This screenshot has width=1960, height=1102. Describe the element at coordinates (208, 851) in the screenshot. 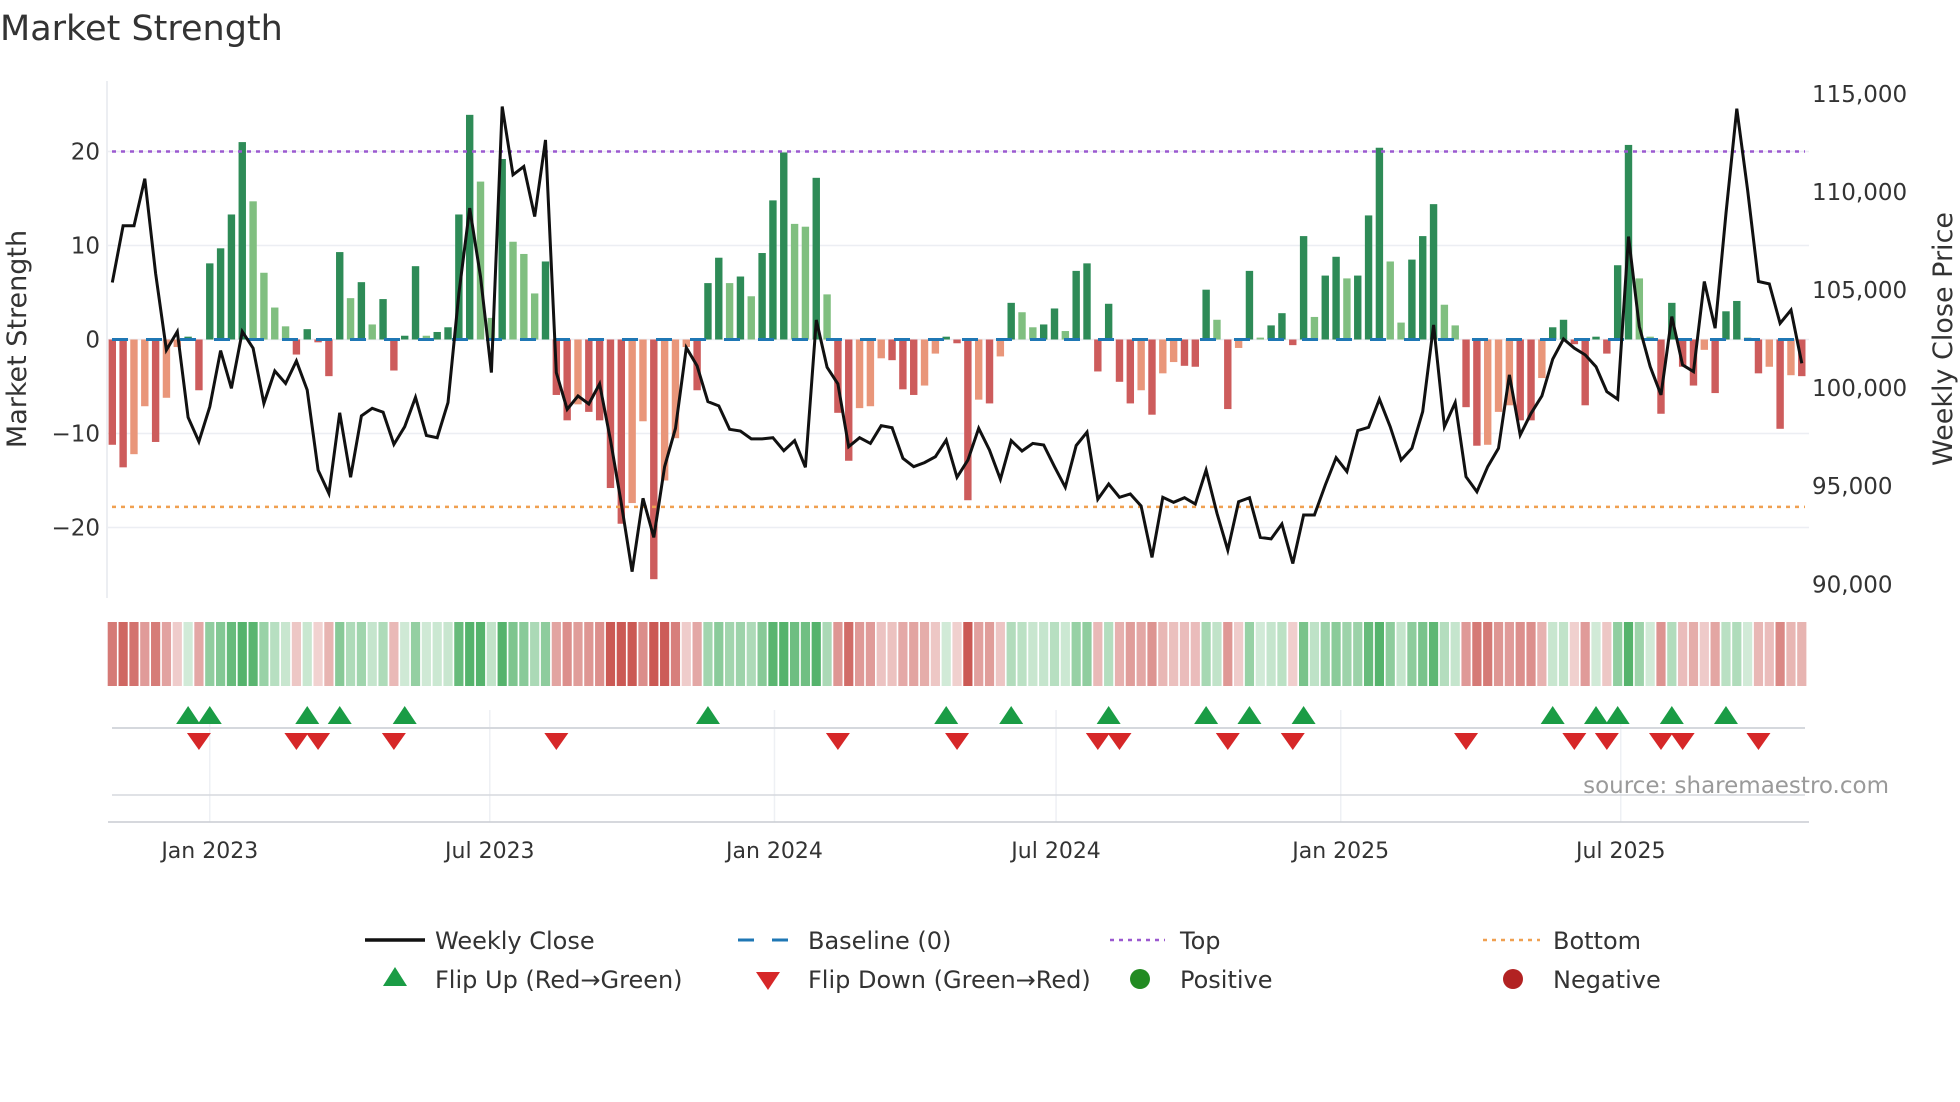

I see `x-tick-label: Jan 2023` at that location.